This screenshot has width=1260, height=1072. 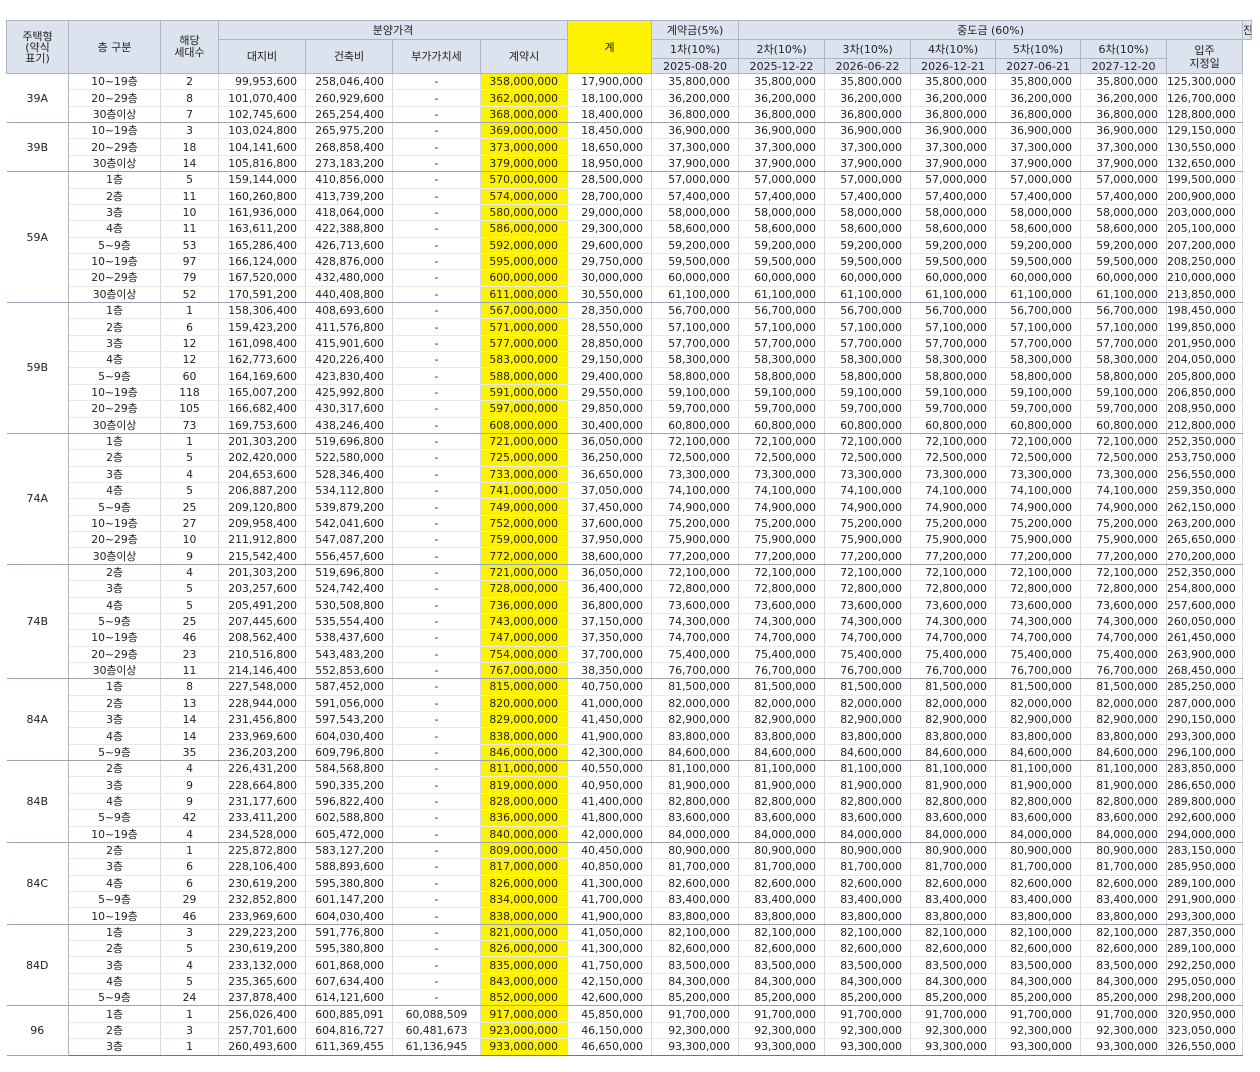 What do you see at coordinates (695, 671) in the screenshot?
I see `interim-payment-cell: 76,700,000` at bounding box center [695, 671].